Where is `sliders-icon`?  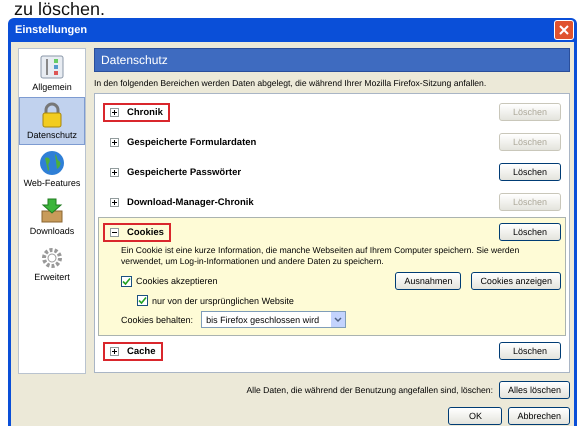 sliders-icon is located at coordinates (52, 67).